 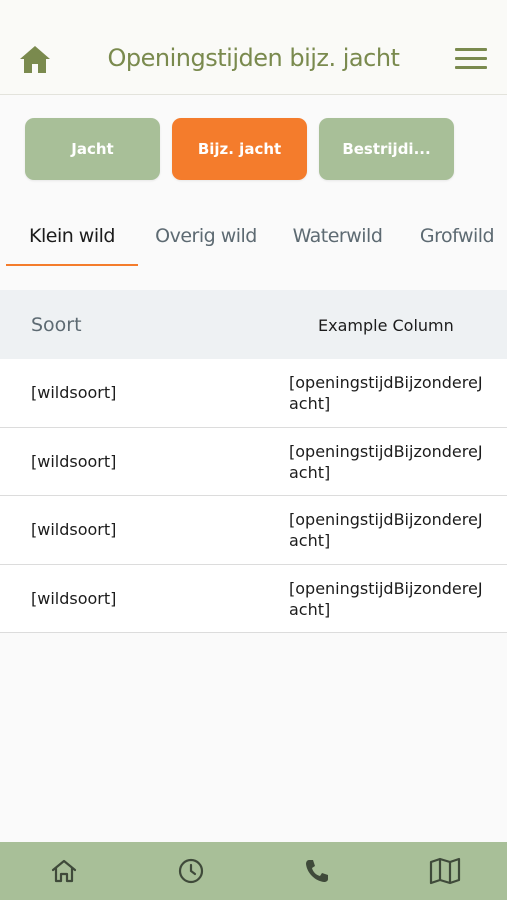 What do you see at coordinates (253, 58) in the screenshot?
I see `page-title: Openingstijden bijz. jacht` at bounding box center [253, 58].